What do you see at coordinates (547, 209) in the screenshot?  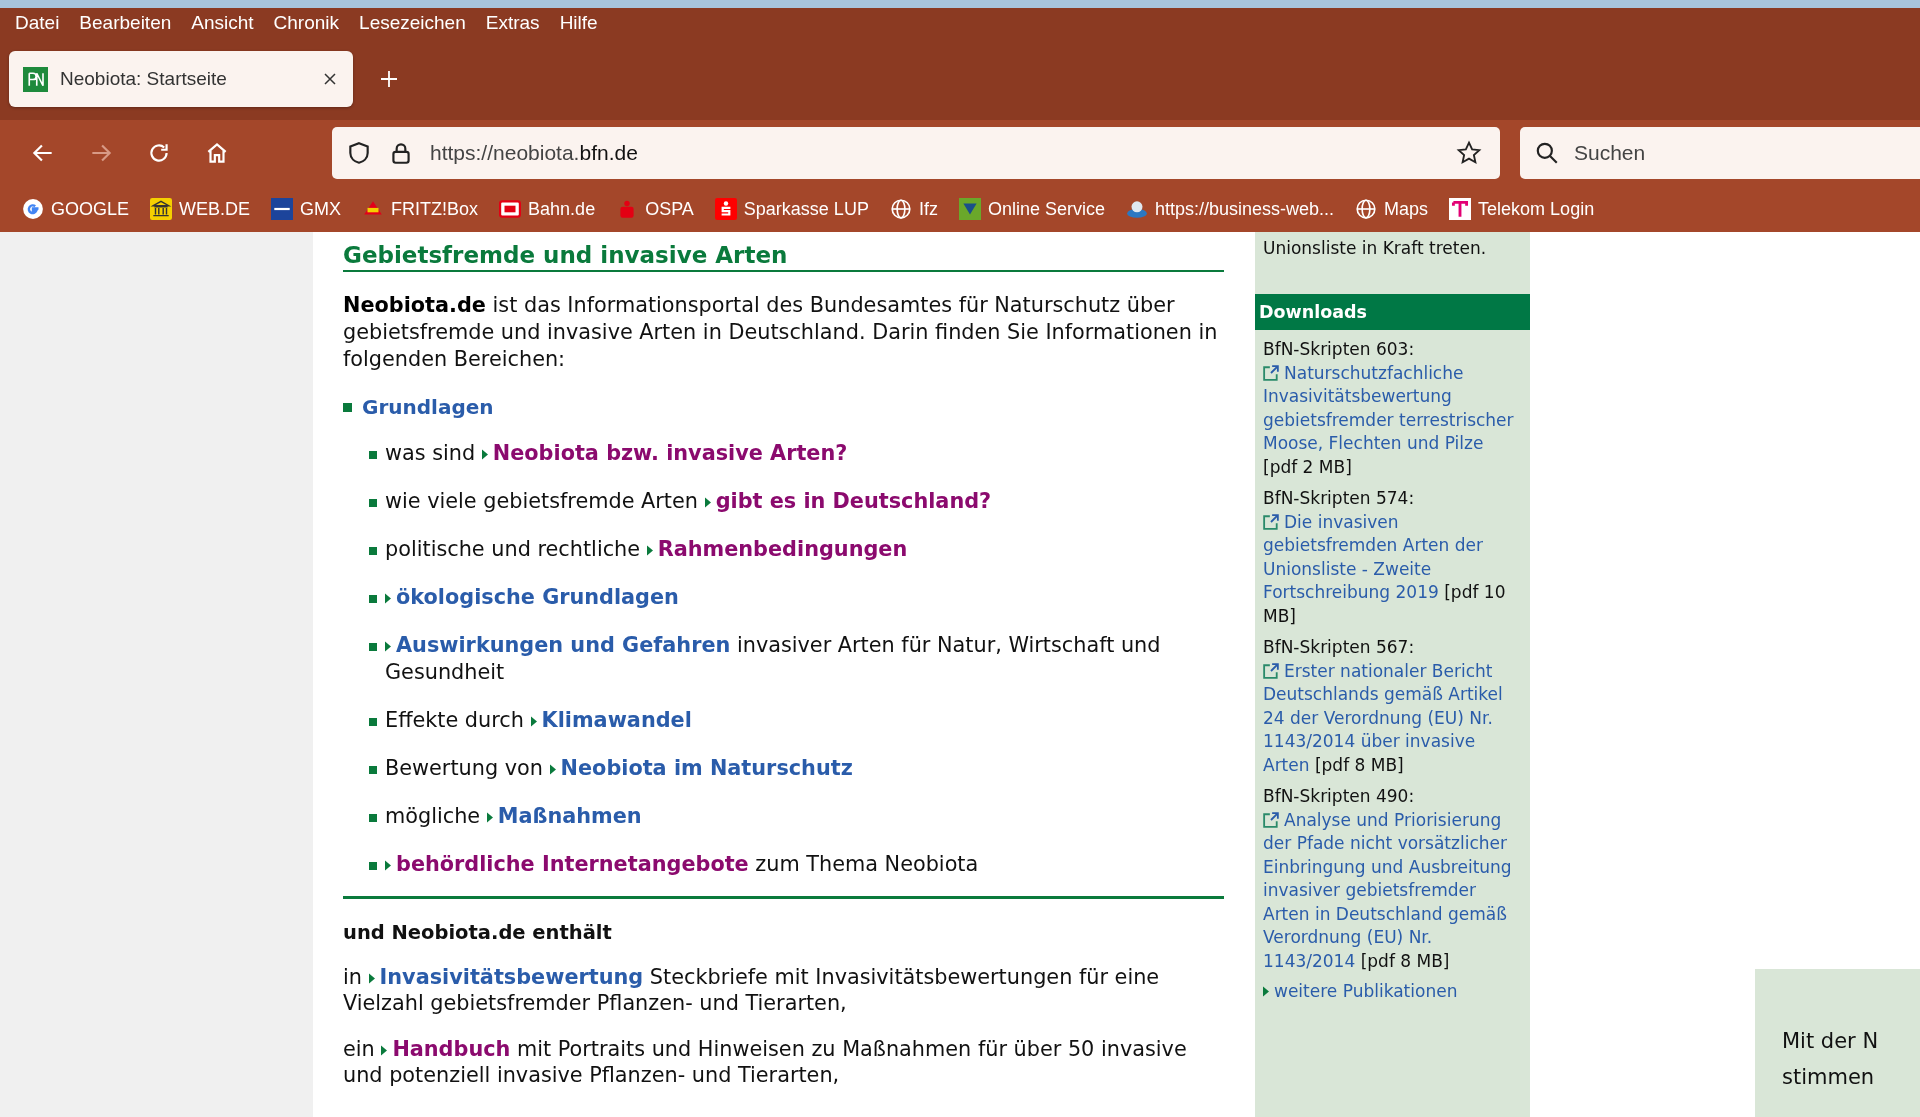 I see `bookmark-item: Bahn.de` at bounding box center [547, 209].